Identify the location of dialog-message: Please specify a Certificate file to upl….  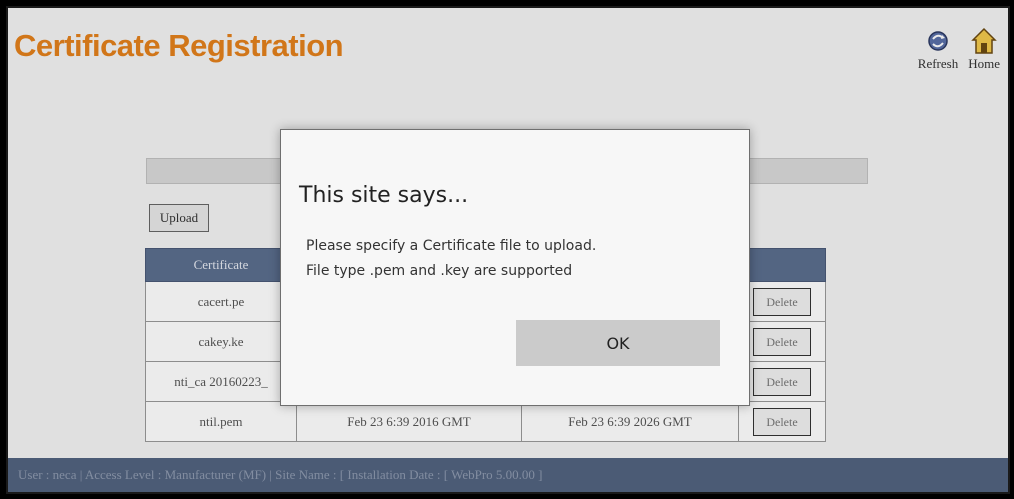
(451, 259).